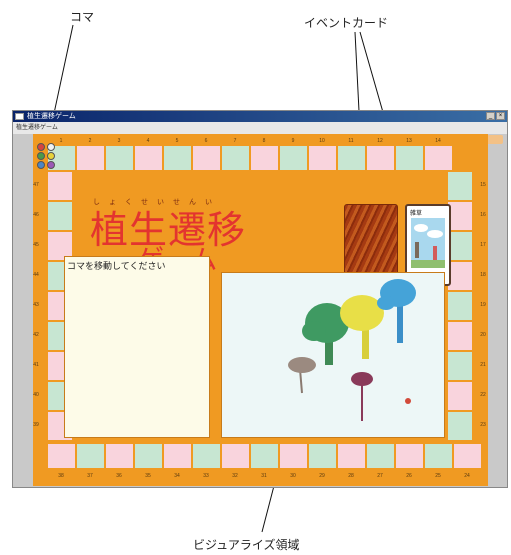  What do you see at coordinates (380, 476) in the screenshot?
I see `cell-number-bottom: 27` at bounding box center [380, 476].